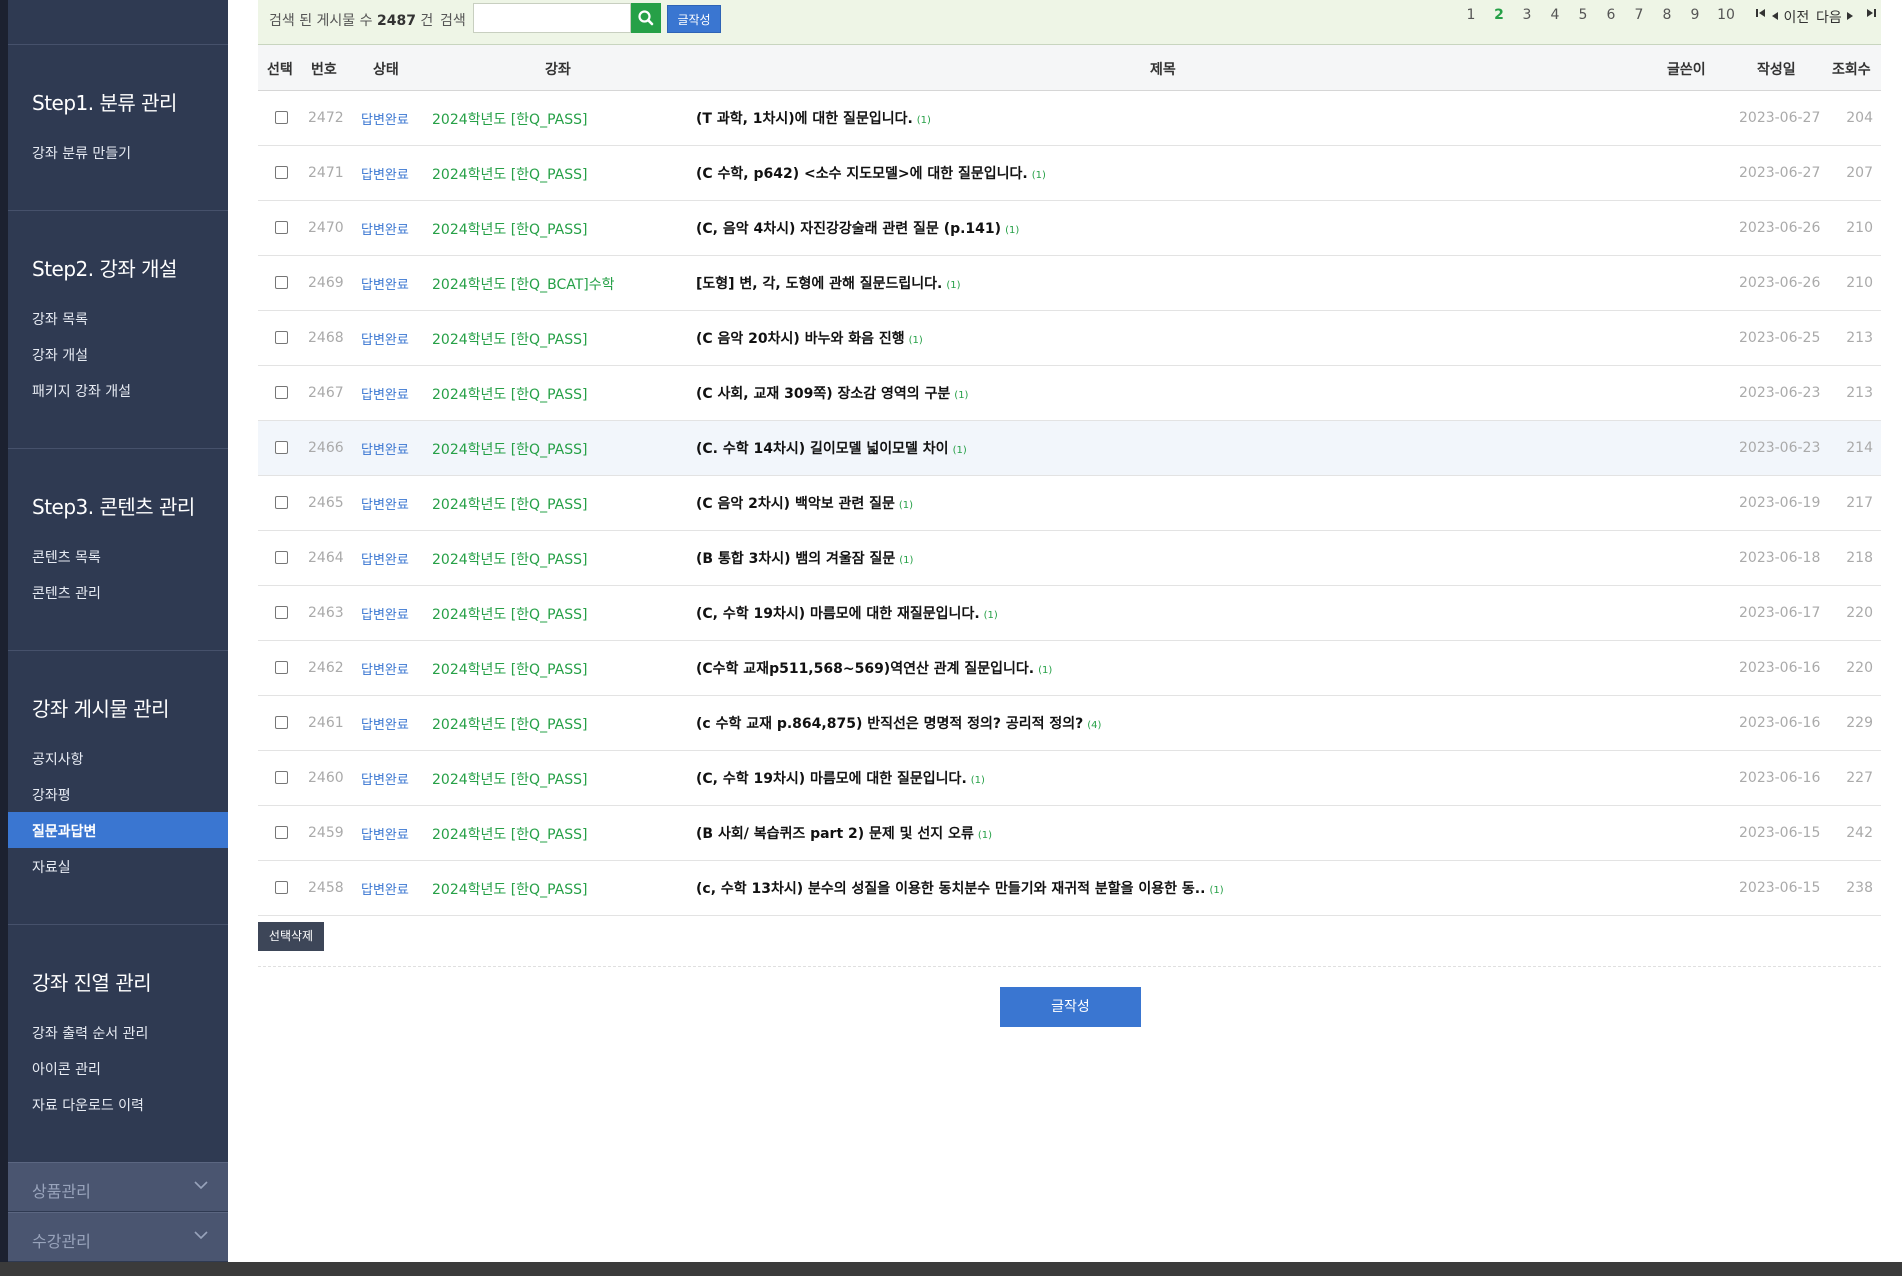 This screenshot has width=1902, height=1276. Describe the element at coordinates (1780, 558) in the screenshot. I see `row-date: 2023-06-18` at that location.